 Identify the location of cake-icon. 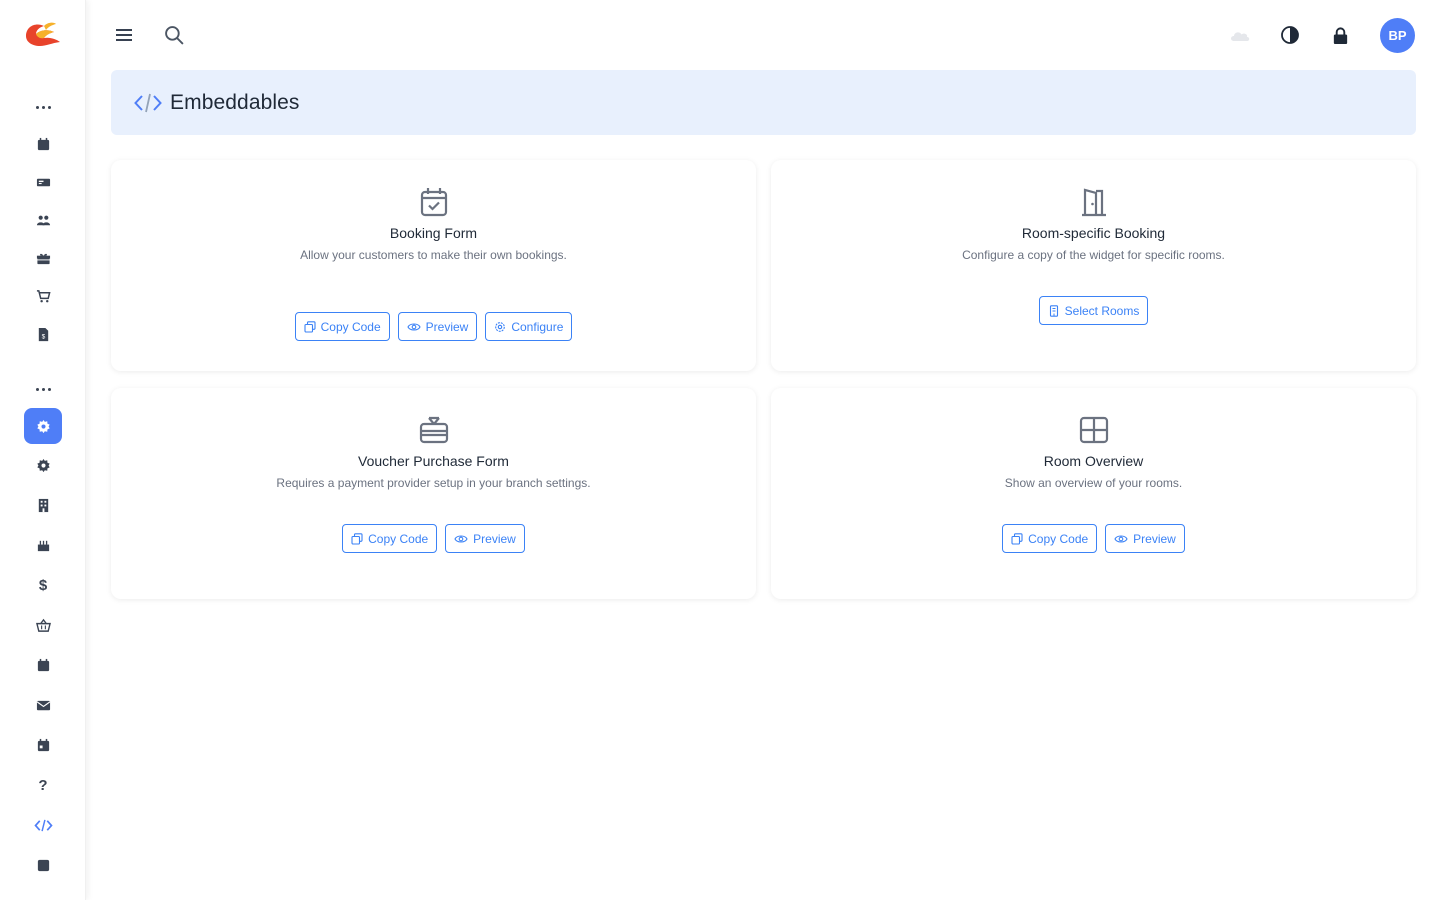
(43, 545).